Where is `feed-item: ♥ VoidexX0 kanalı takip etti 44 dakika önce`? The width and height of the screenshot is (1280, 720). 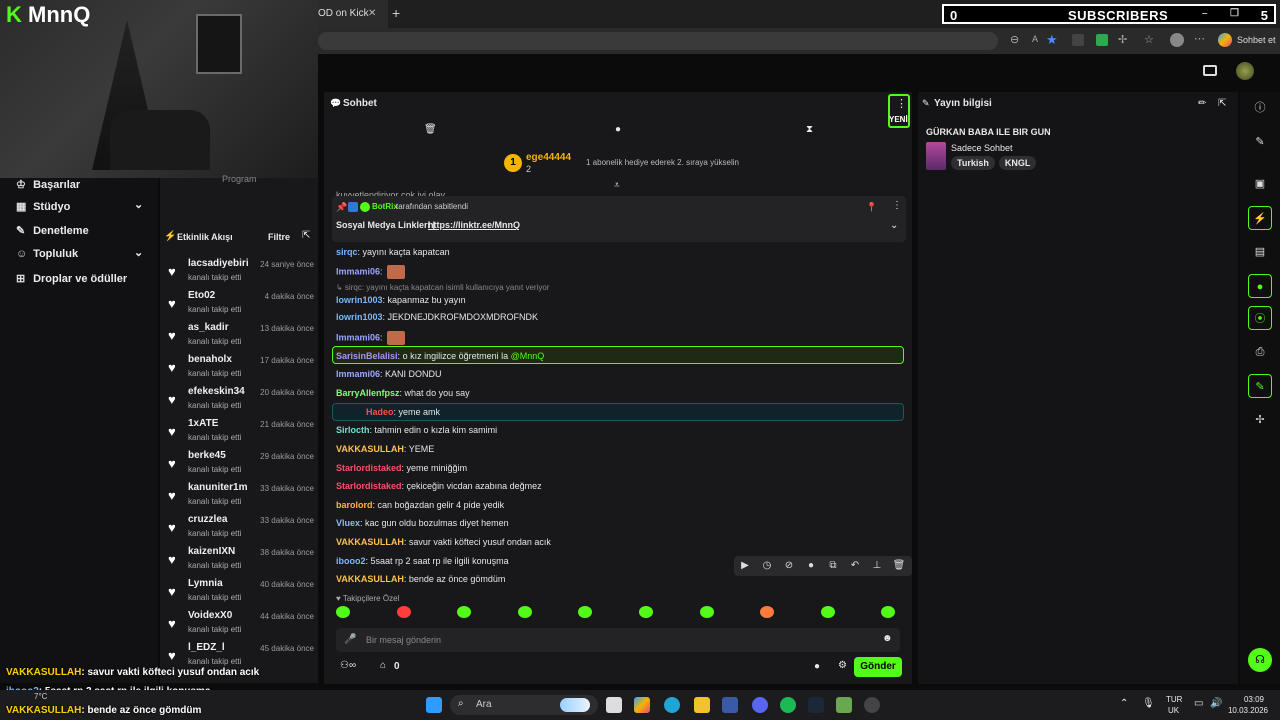
feed-item: ♥ VoidexX0 kanalı takip etti 44 dakika önce is located at coordinates (243, 625).